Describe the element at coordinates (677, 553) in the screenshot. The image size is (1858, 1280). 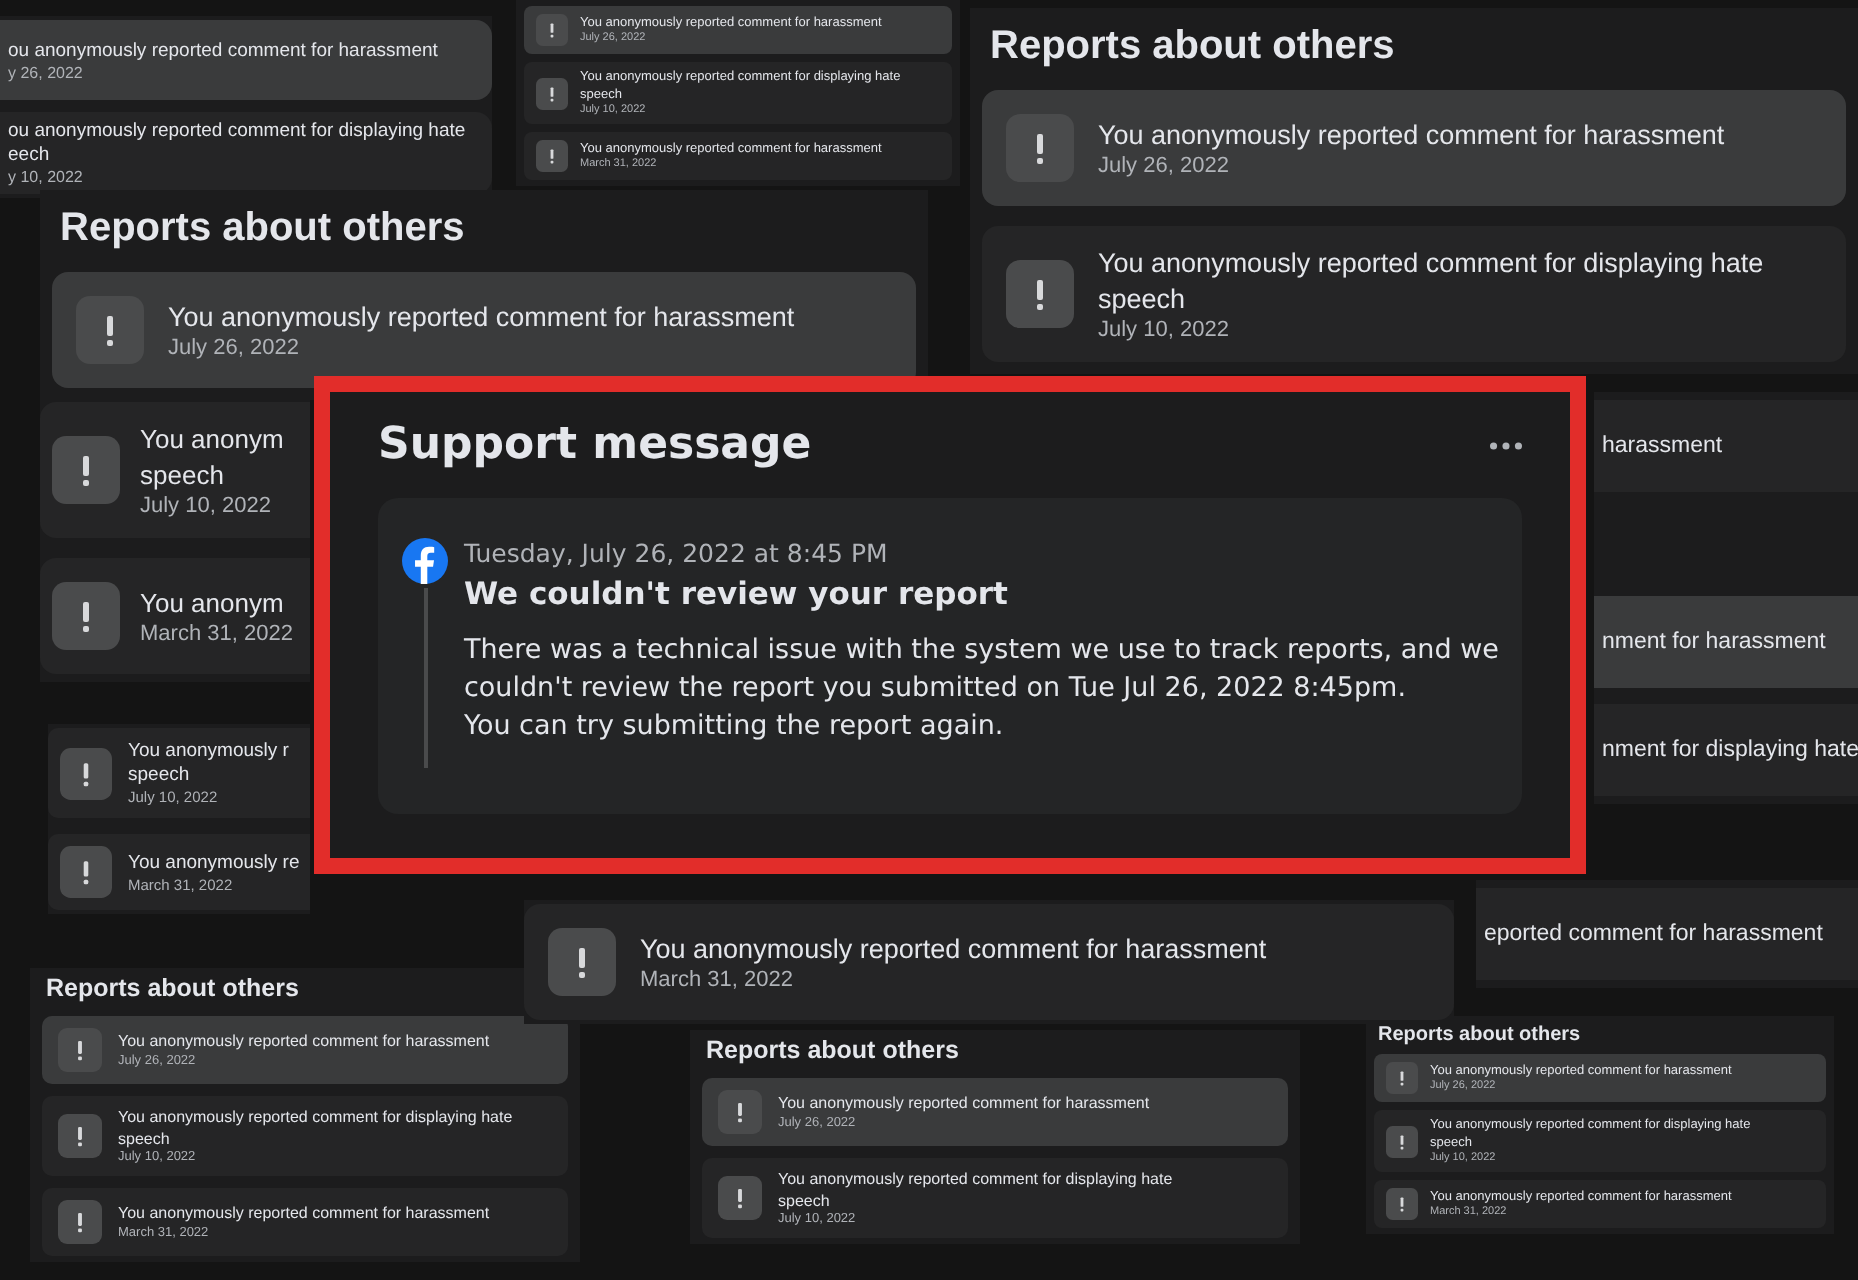
I see `message-timestamp: Tuesday, July 26, 2022 at 8:45 PM` at that location.